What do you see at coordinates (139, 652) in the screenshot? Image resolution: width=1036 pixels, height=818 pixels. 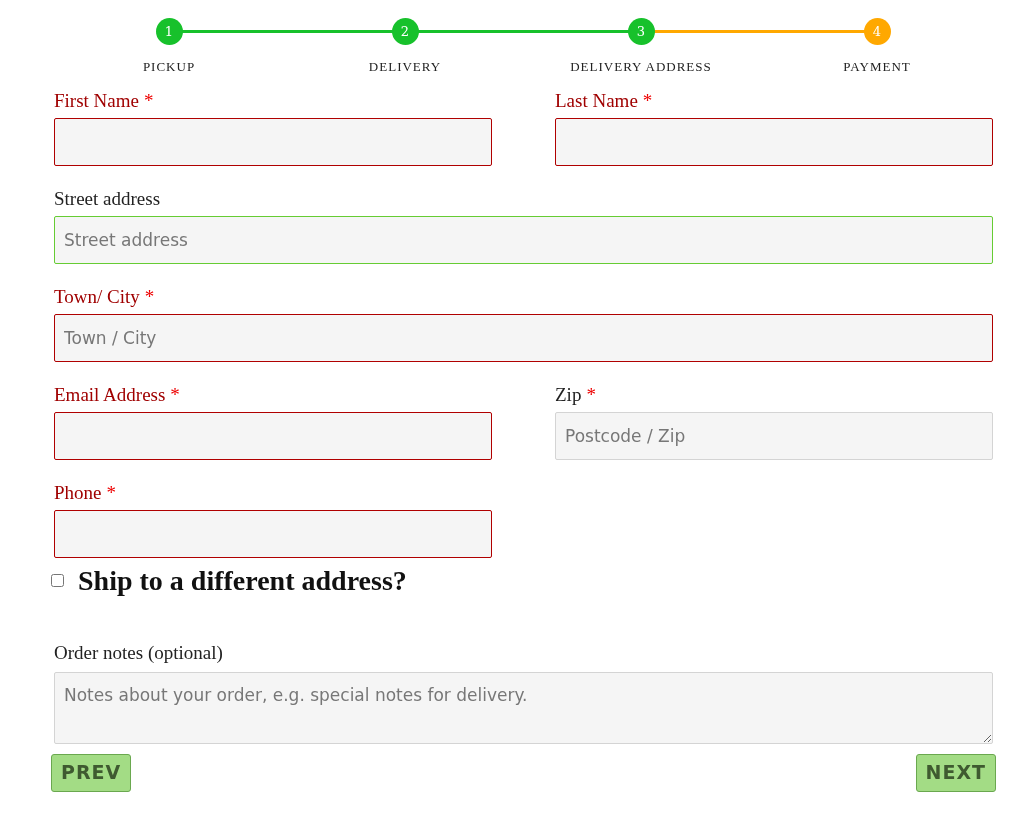 I see `order-notes-label: Order notes (optional)` at bounding box center [139, 652].